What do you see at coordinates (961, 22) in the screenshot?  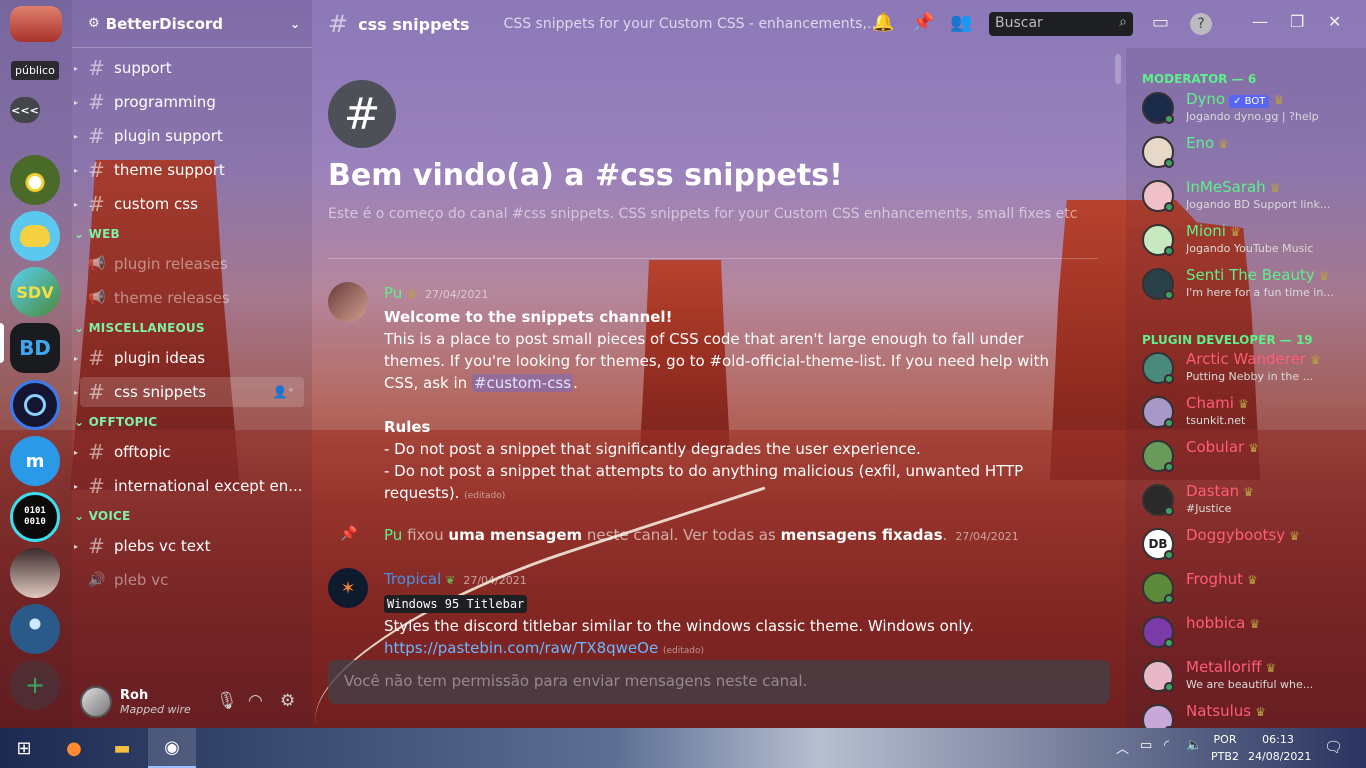 I see `members-icon: 👥` at bounding box center [961, 22].